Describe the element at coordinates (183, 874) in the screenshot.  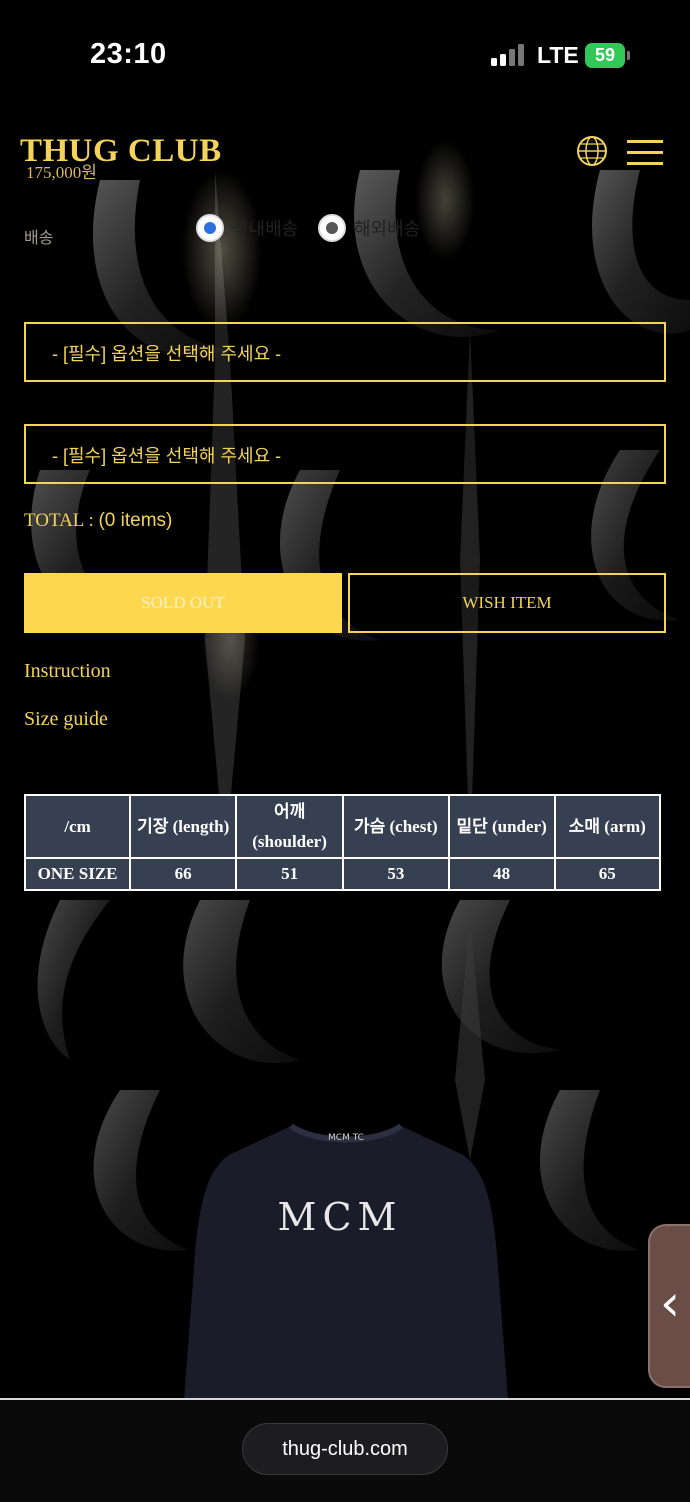
I see `size-cell-length: 66` at that location.